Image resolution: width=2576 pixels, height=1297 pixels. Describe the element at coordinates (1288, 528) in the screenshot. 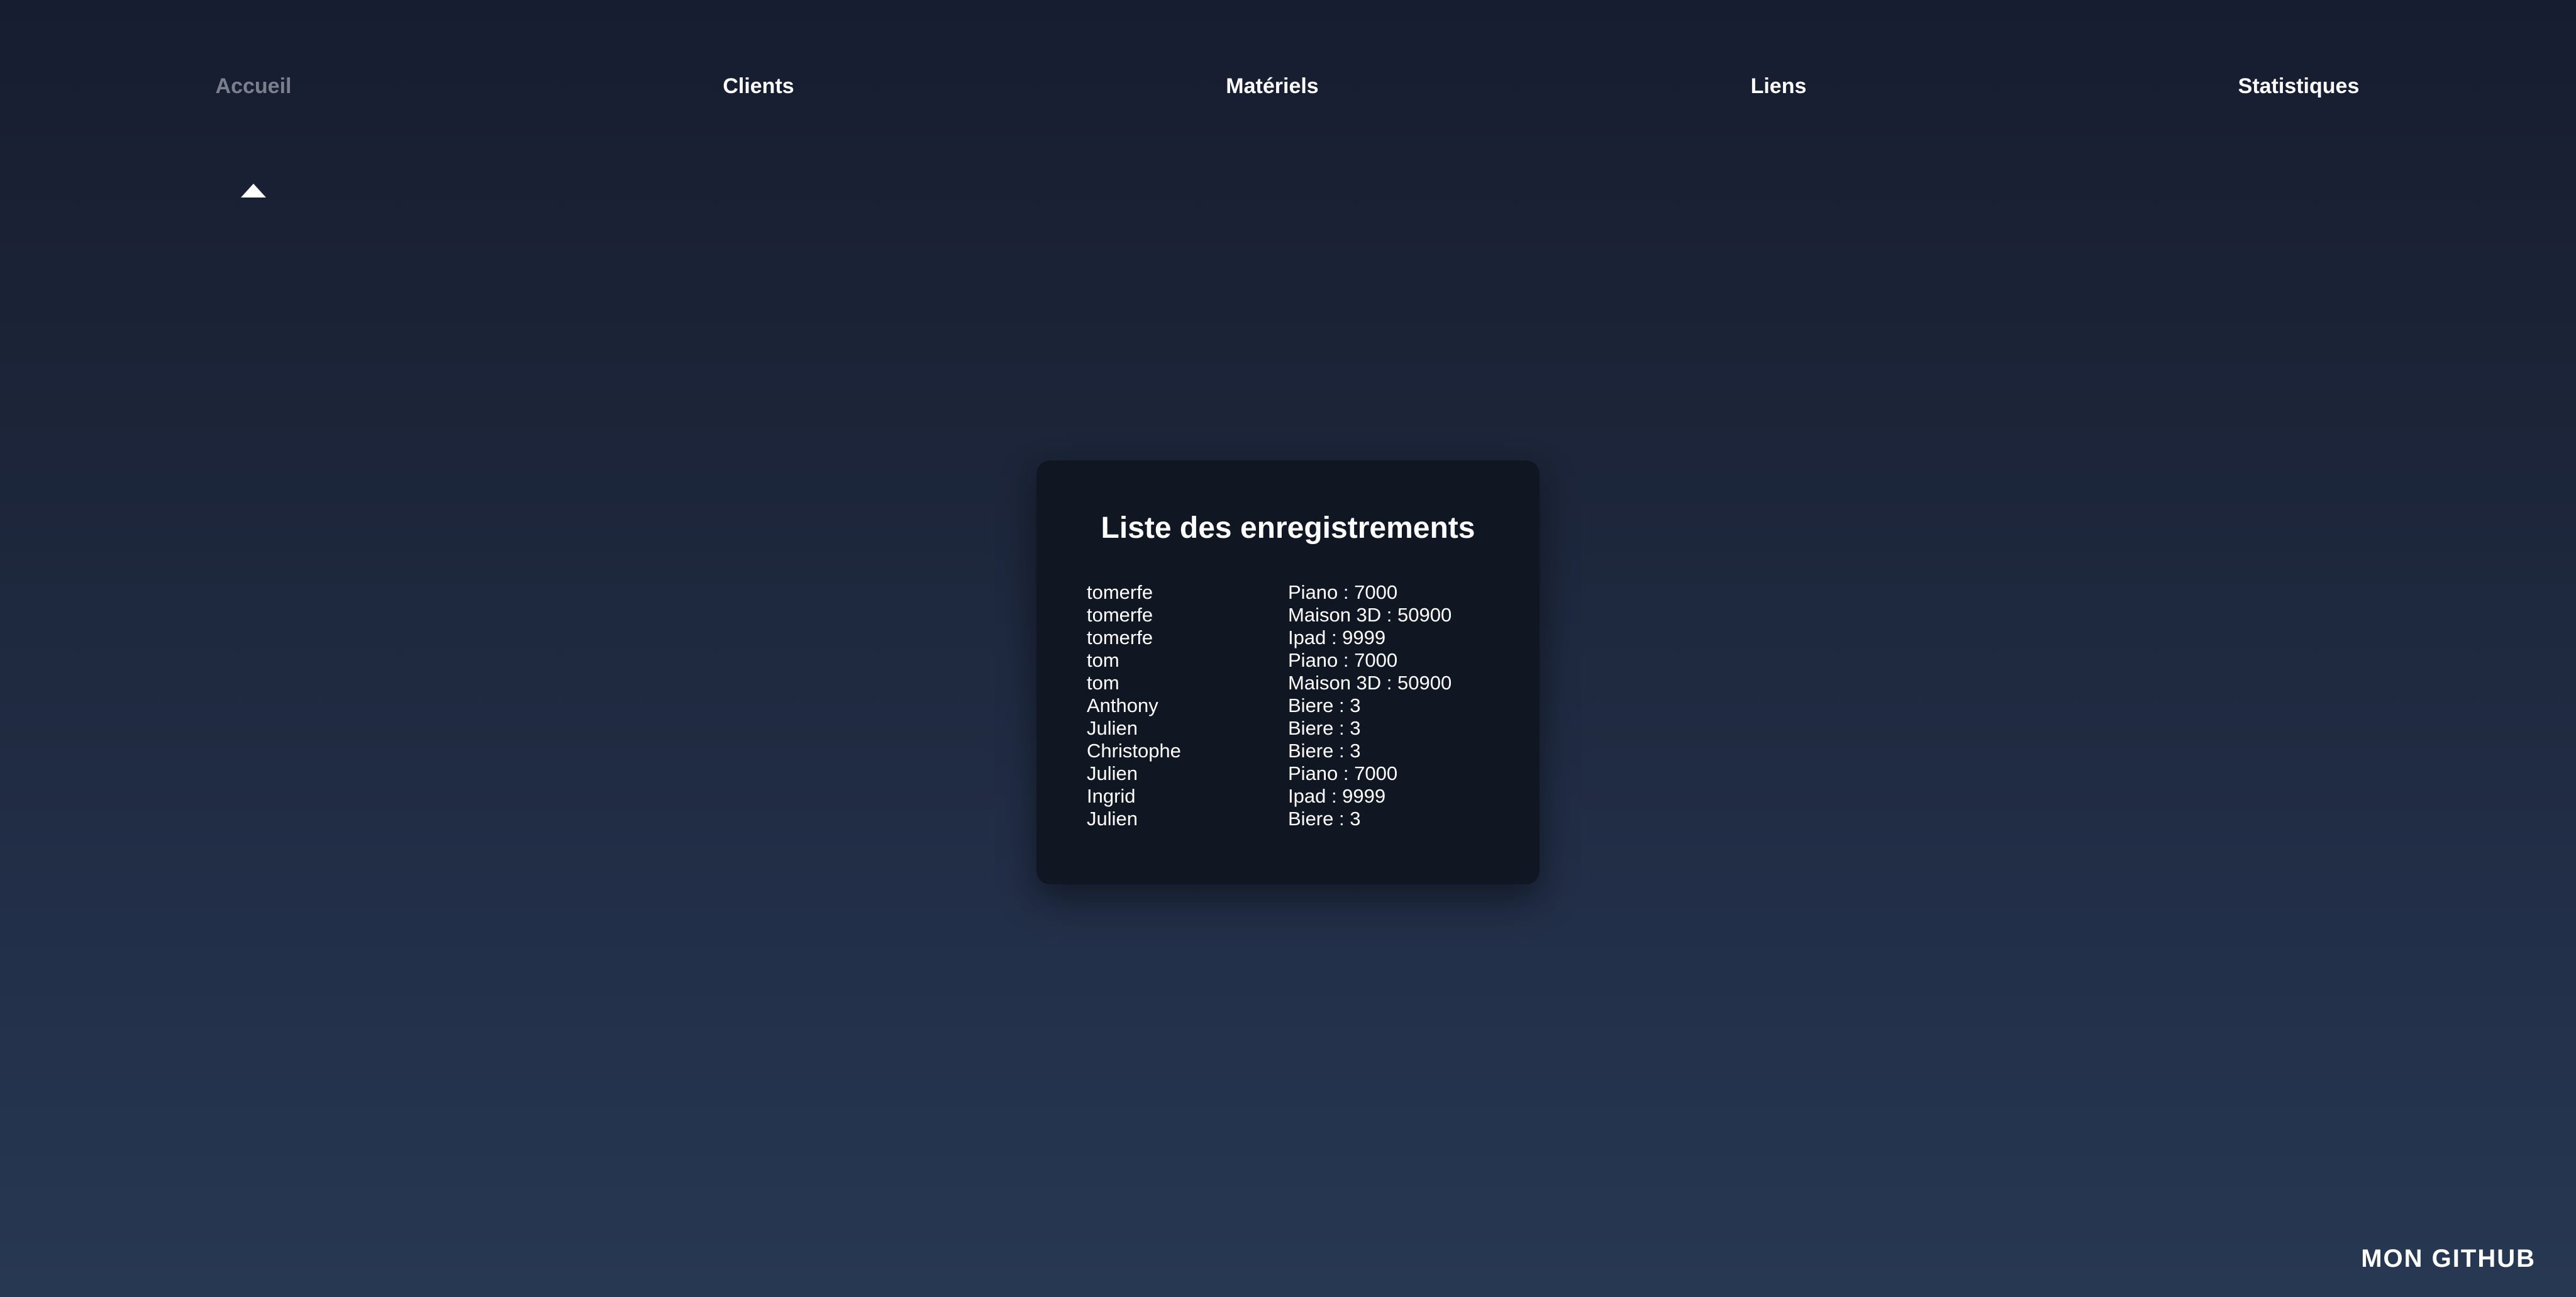

I see `records-card-title: Liste des enregistrements` at that location.